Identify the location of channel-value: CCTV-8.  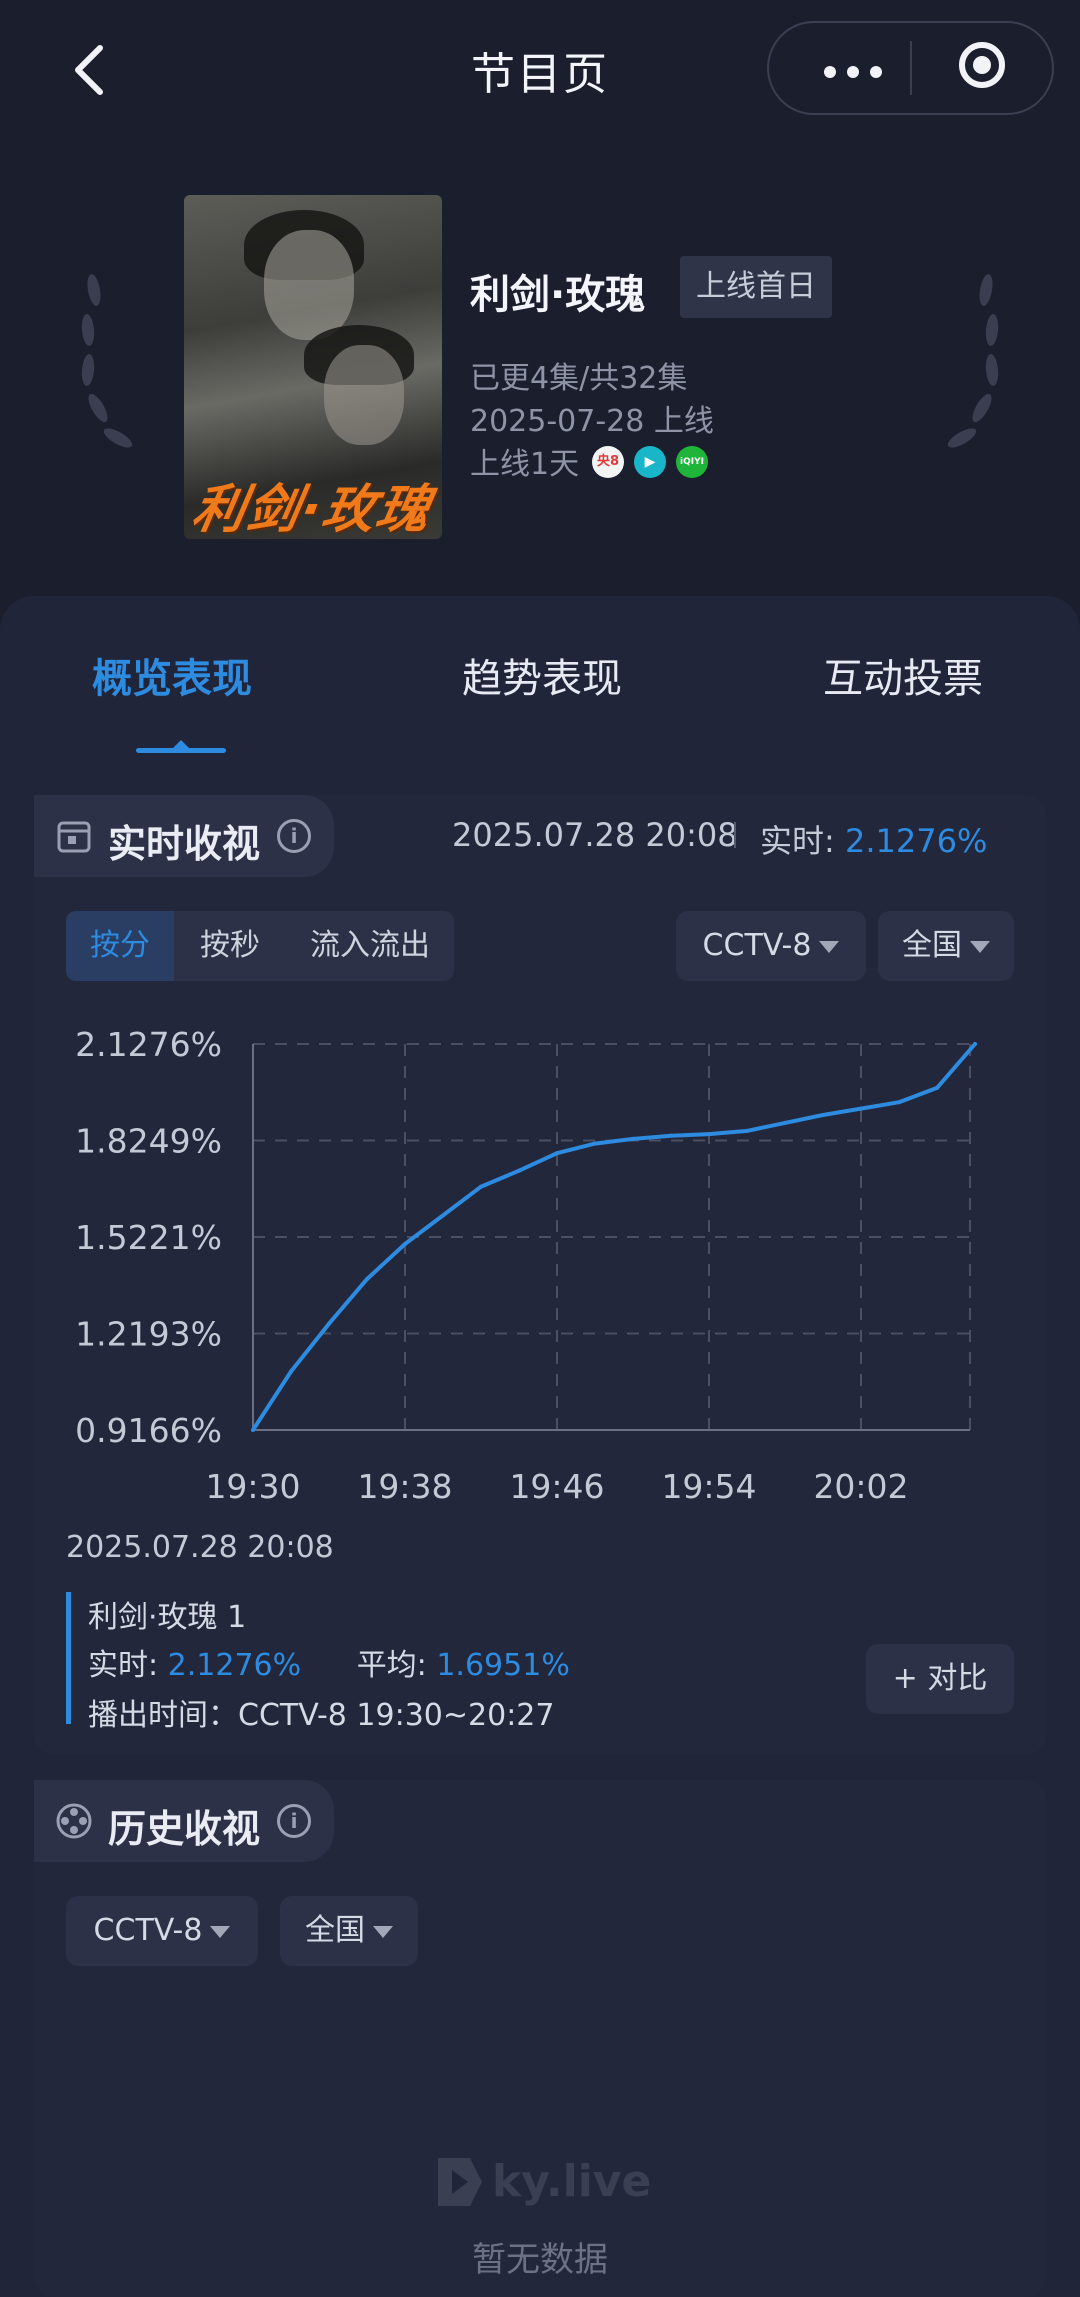
(757, 945).